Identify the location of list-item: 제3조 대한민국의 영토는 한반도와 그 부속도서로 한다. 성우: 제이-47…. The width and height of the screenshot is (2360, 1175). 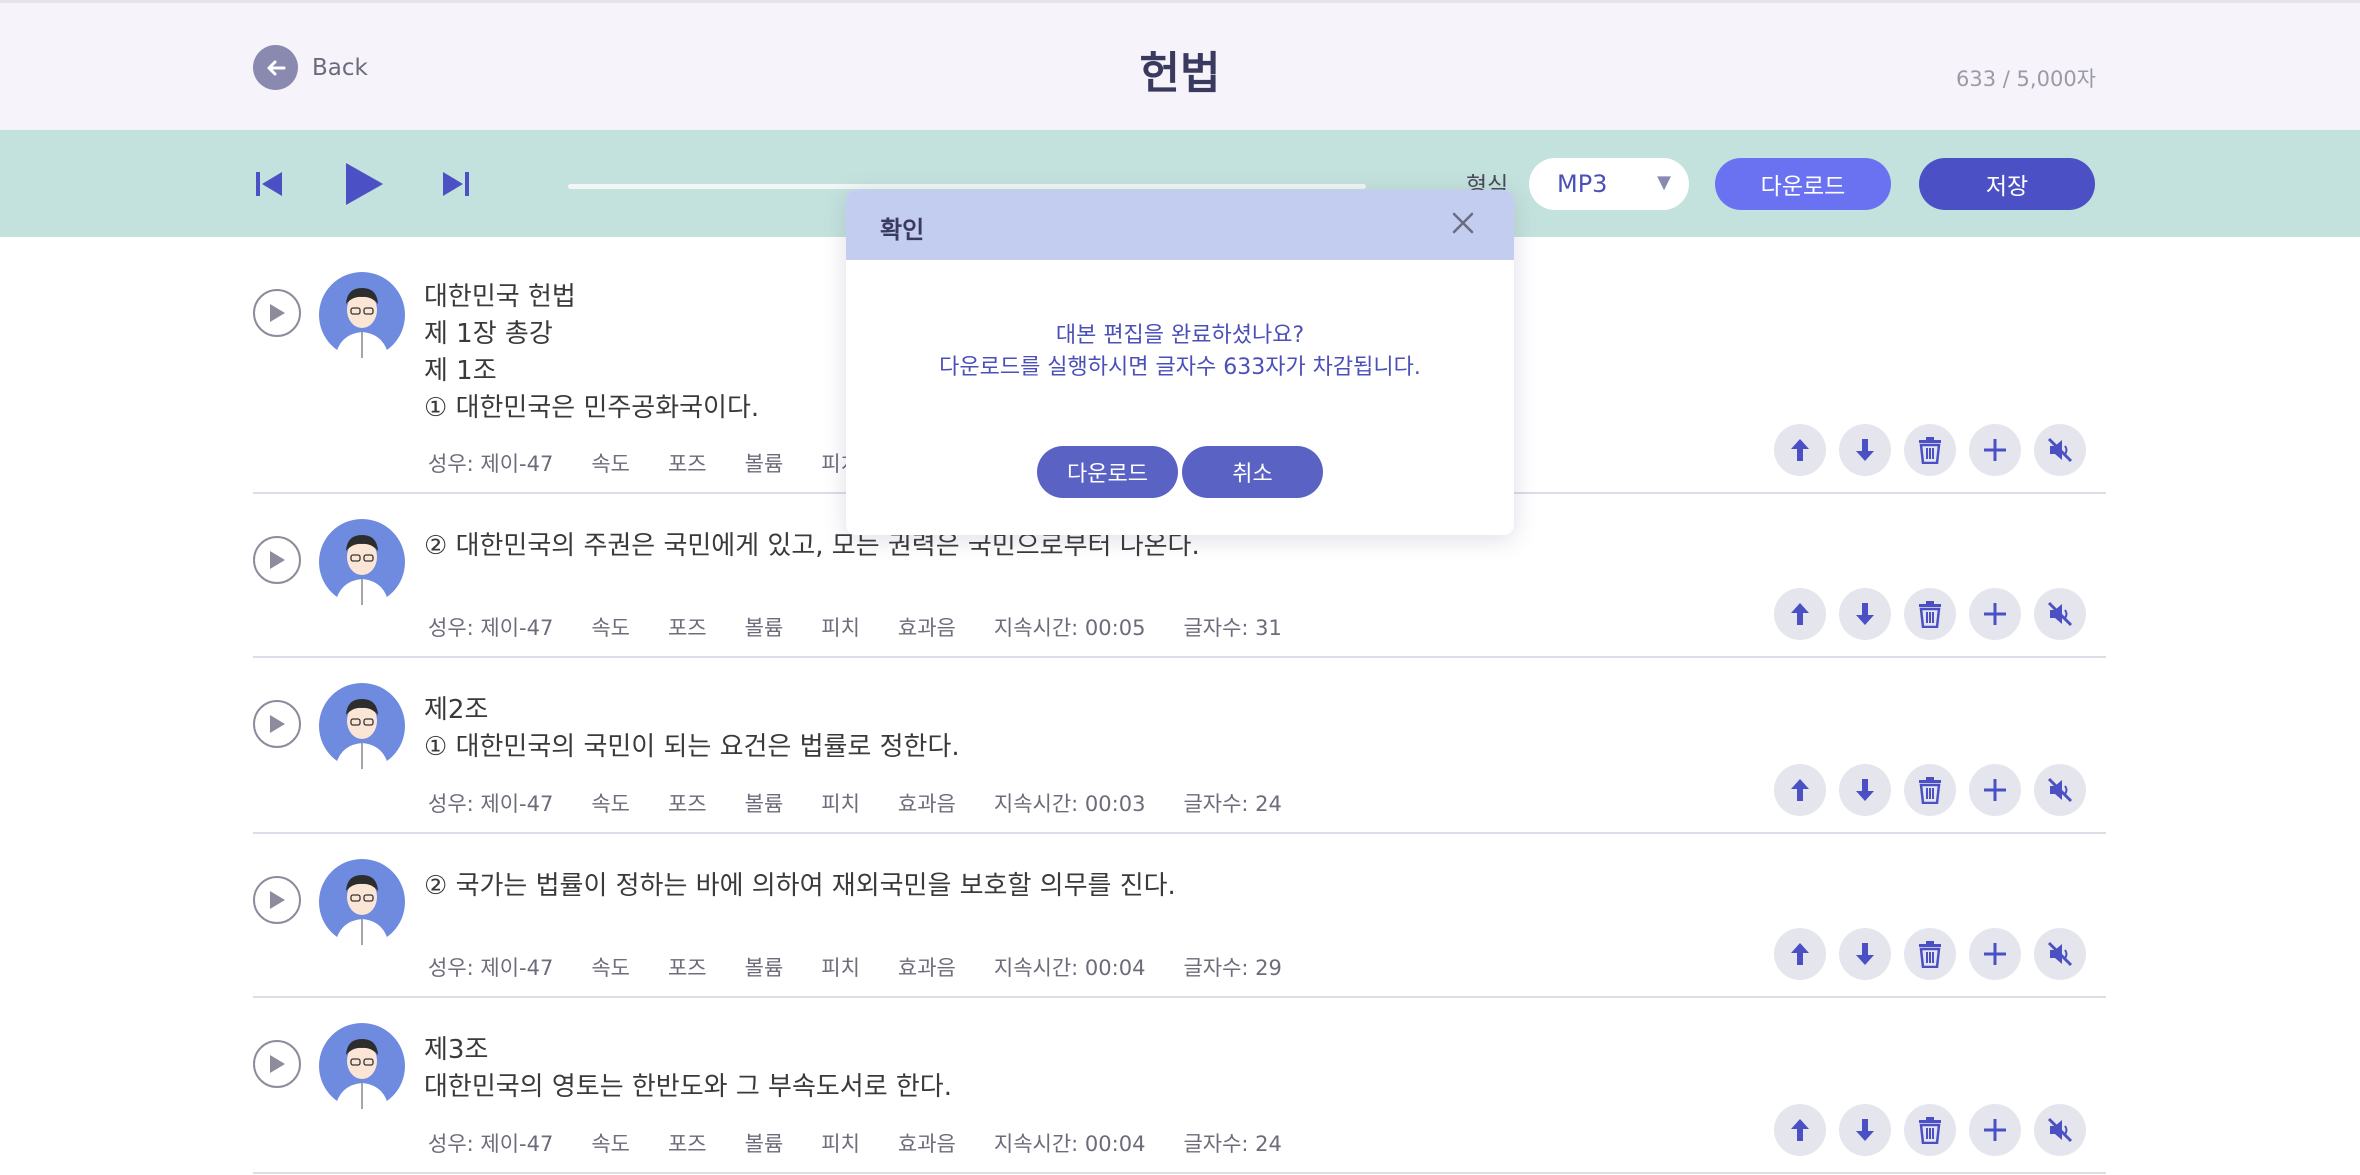
(1179, 1086).